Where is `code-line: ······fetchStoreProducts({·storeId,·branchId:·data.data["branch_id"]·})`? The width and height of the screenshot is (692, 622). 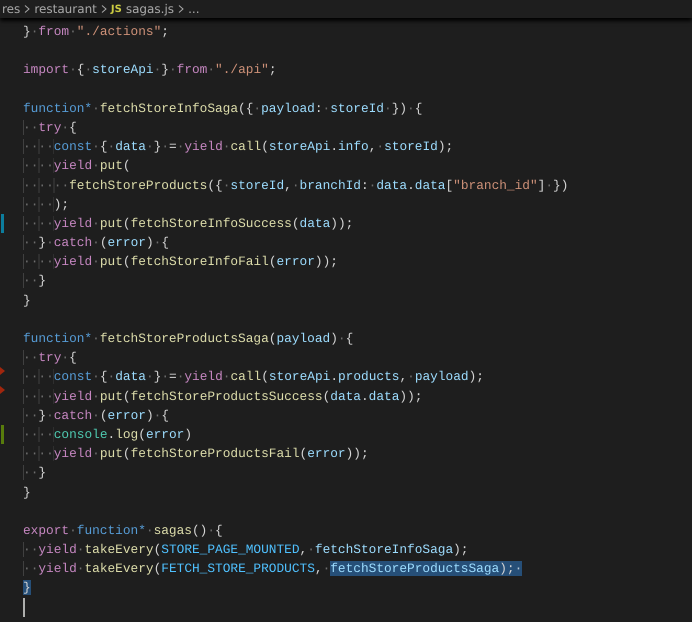
code-line: ······fetchStoreProducts({·storeId,·branchId:·data.data["branch_id"]·}) is located at coordinates (295, 185).